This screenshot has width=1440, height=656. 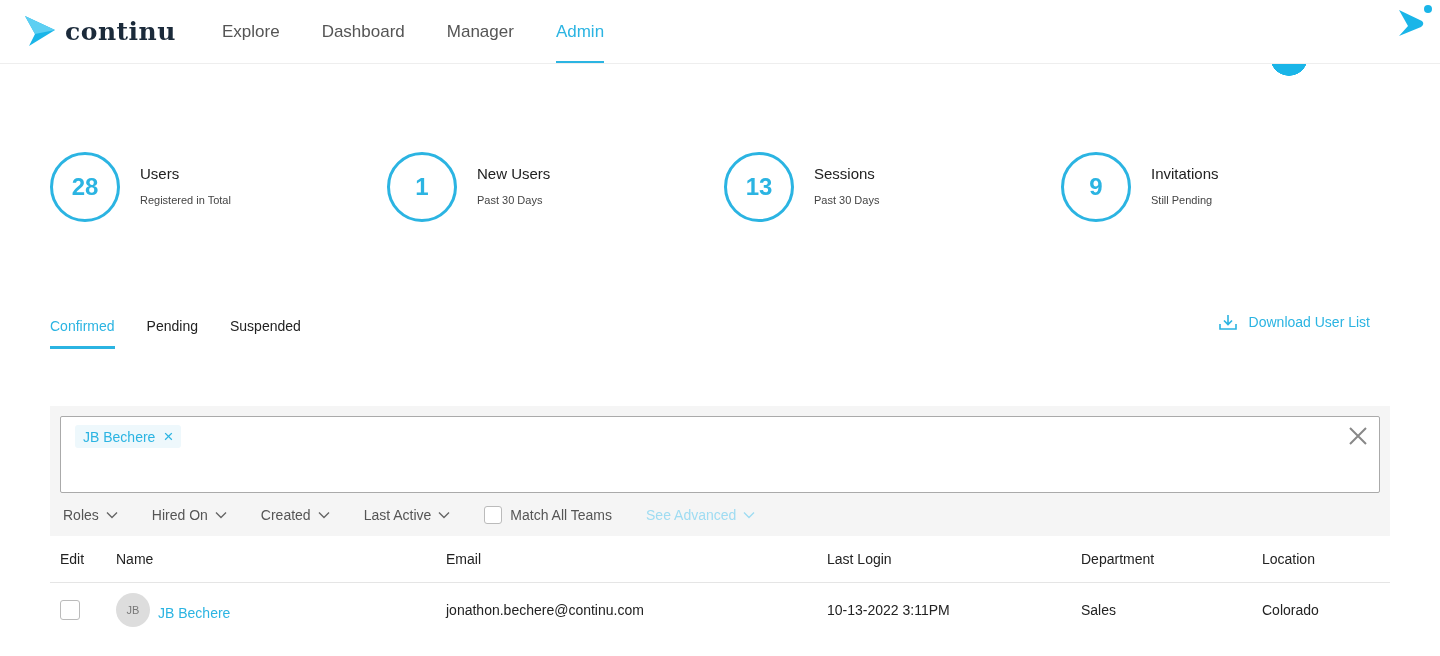 What do you see at coordinates (1227, 322) in the screenshot?
I see `download-icon` at bounding box center [1227, 322].